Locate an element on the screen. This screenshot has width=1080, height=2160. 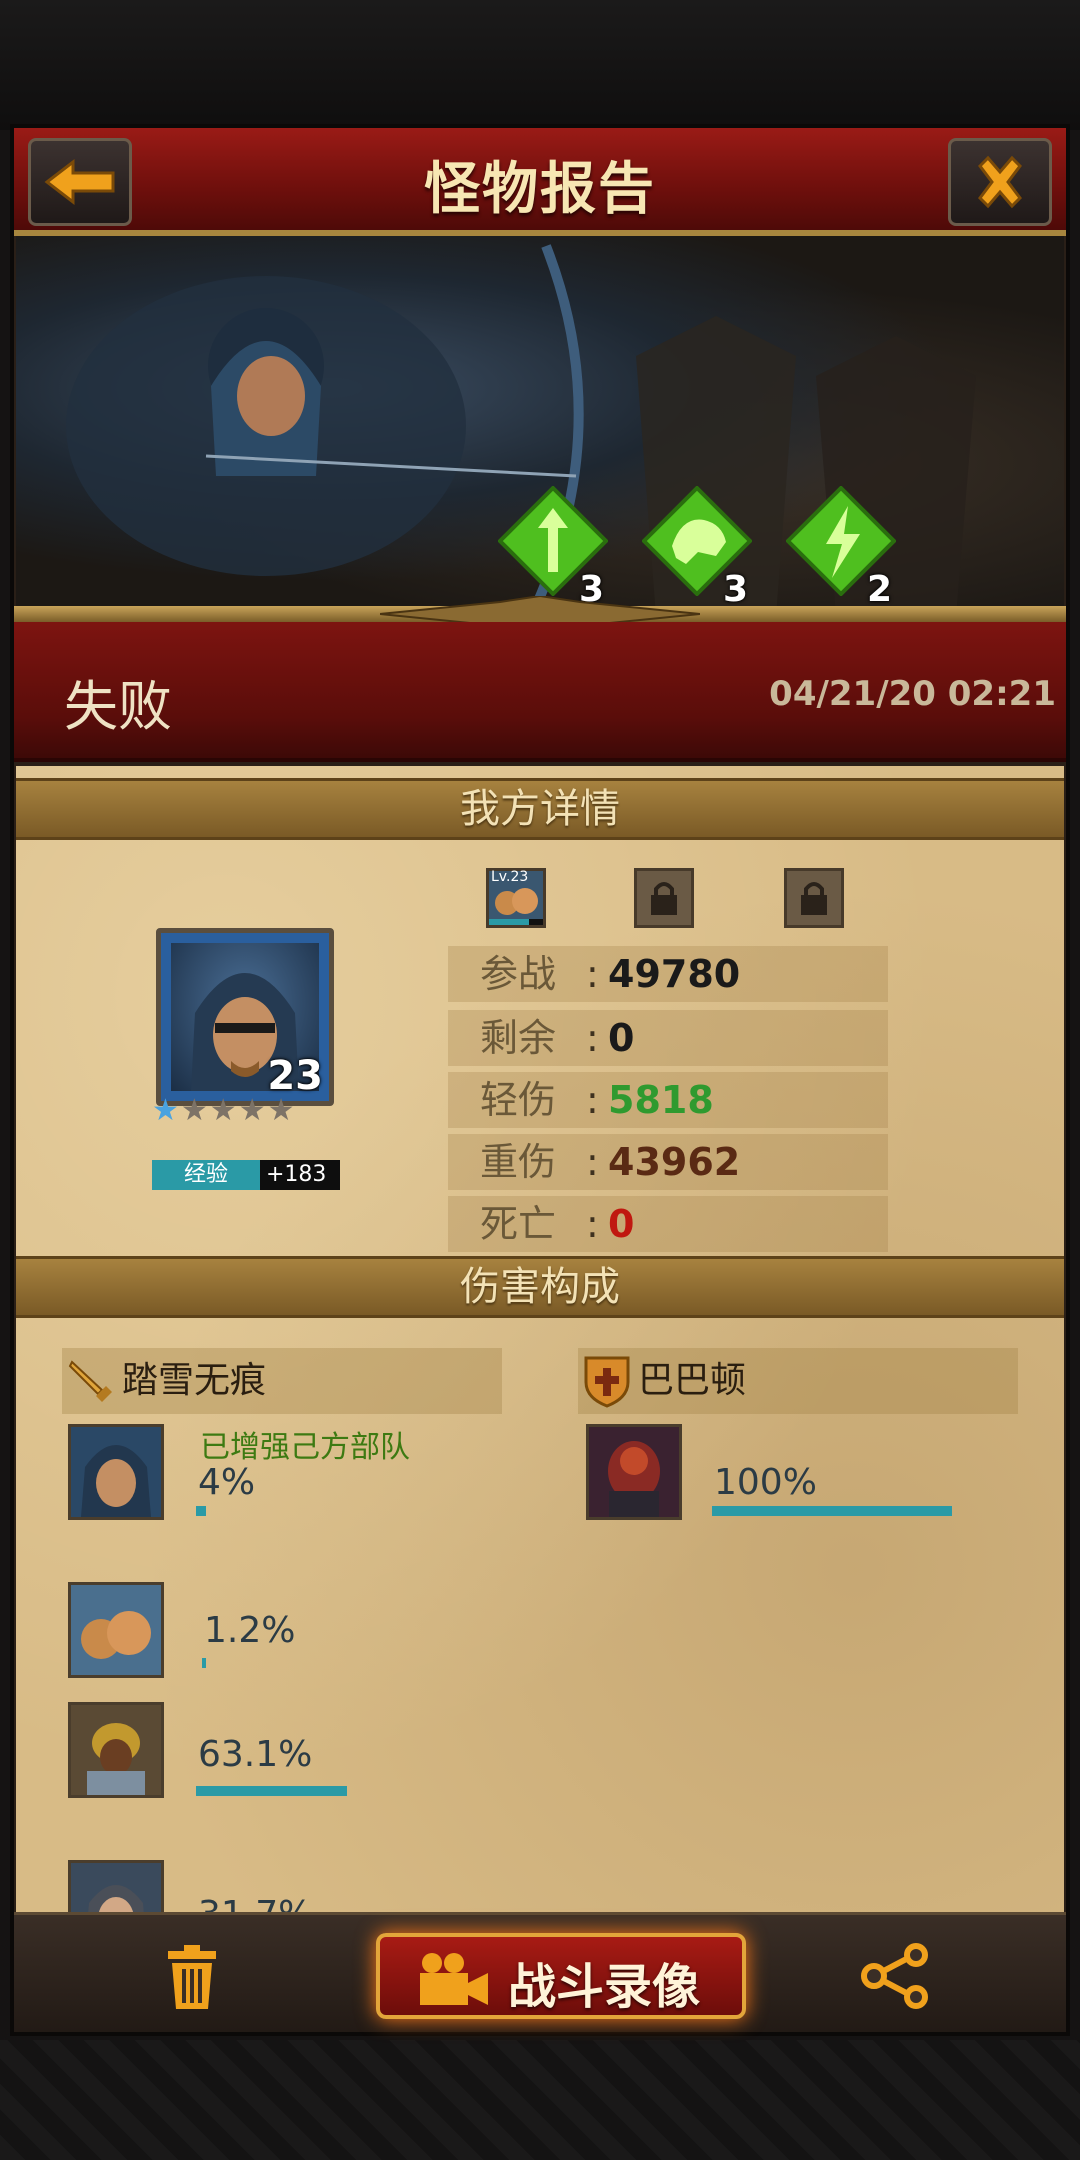
stat-value: 43962 is located at coordinates (674, 1162).